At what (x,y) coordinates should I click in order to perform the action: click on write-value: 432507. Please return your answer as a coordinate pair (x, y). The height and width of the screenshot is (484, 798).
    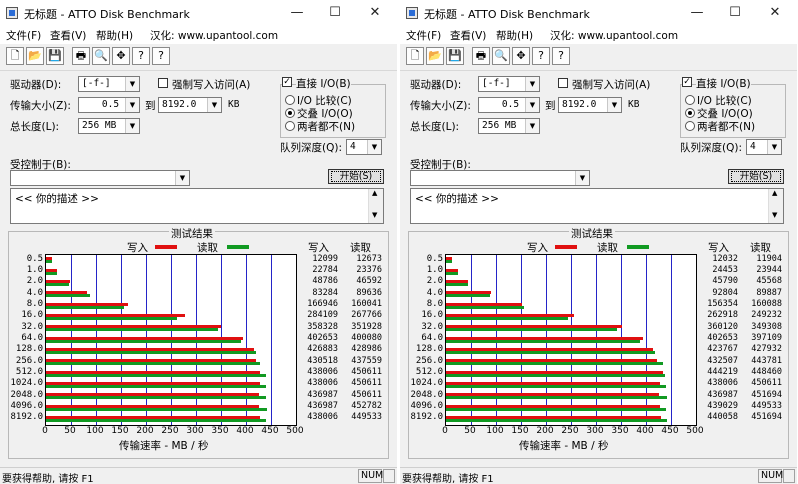
    Looking at the image, I should click on (722, 360).